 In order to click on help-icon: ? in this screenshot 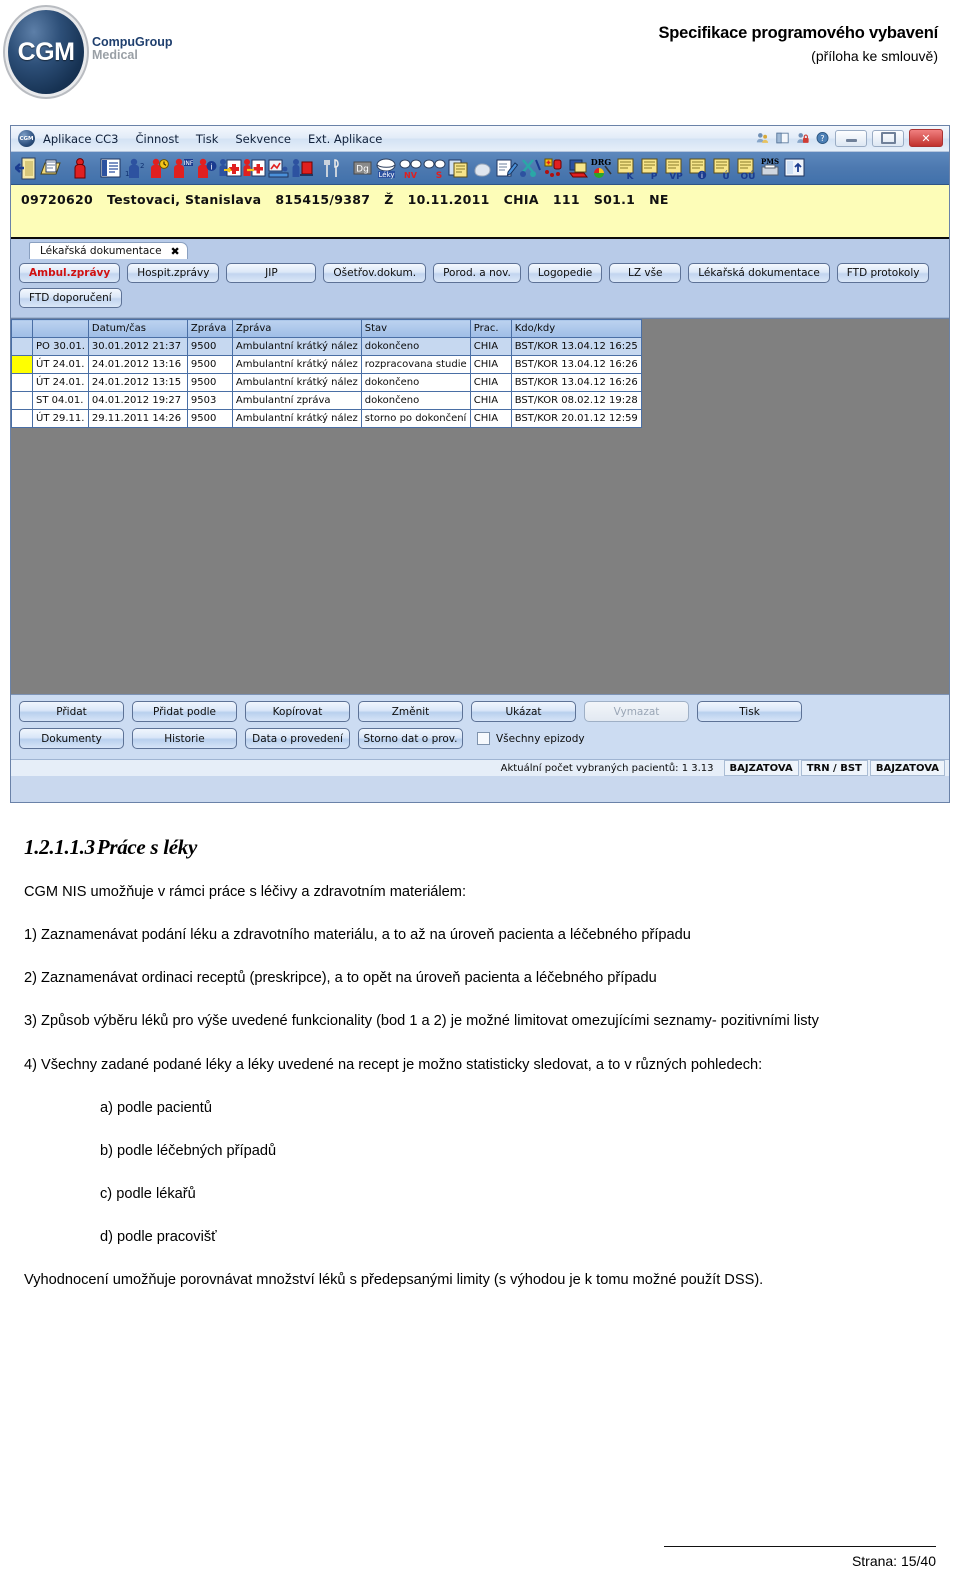, I will do `click(822, 138)`.